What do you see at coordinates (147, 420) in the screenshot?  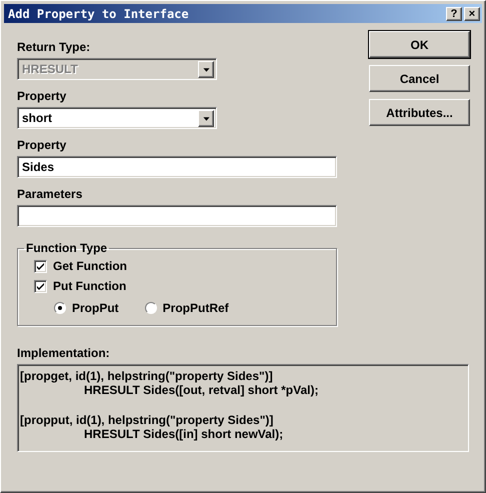 I see `code-line: [propput, id(1), helpstring("property Sides")]` at bounding box center [147, 420].